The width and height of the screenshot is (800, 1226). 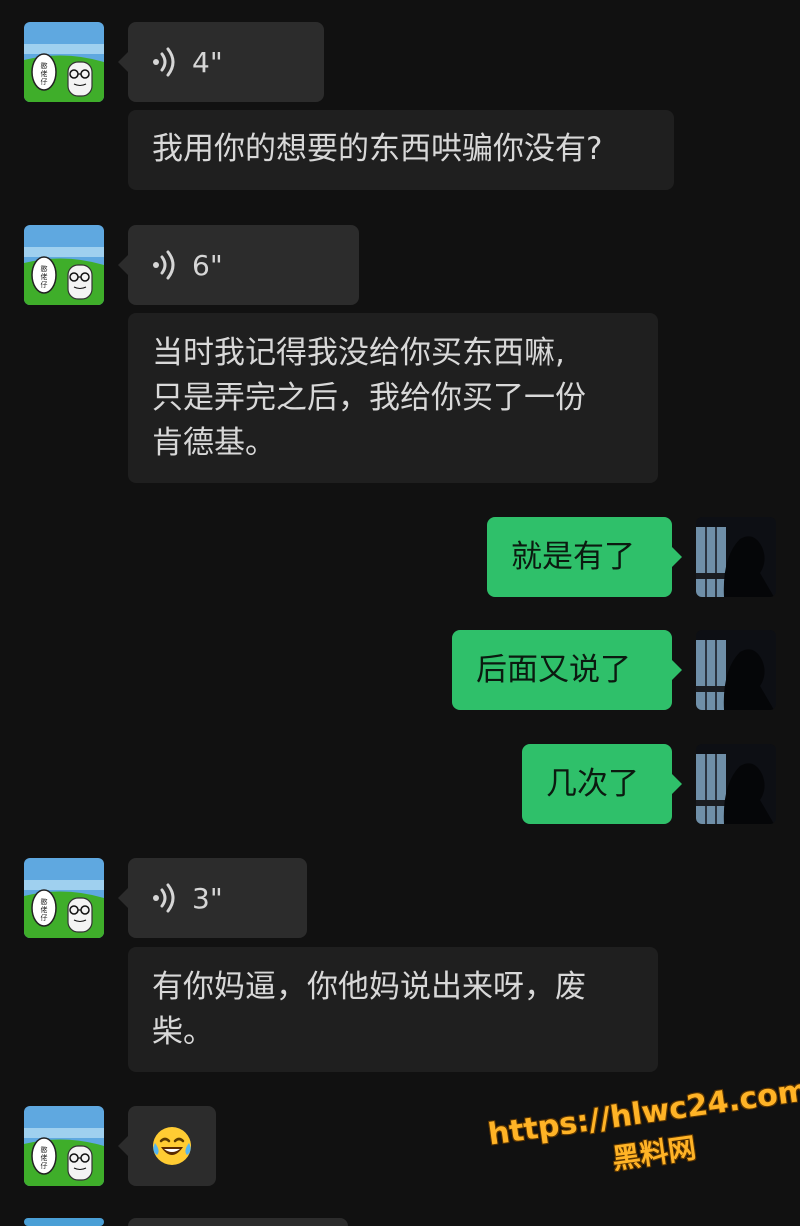 What do you see at coordinates (238, 1222) in the screenshot?
I see `voice-message-bubble` at bounding box center [238, 1222].